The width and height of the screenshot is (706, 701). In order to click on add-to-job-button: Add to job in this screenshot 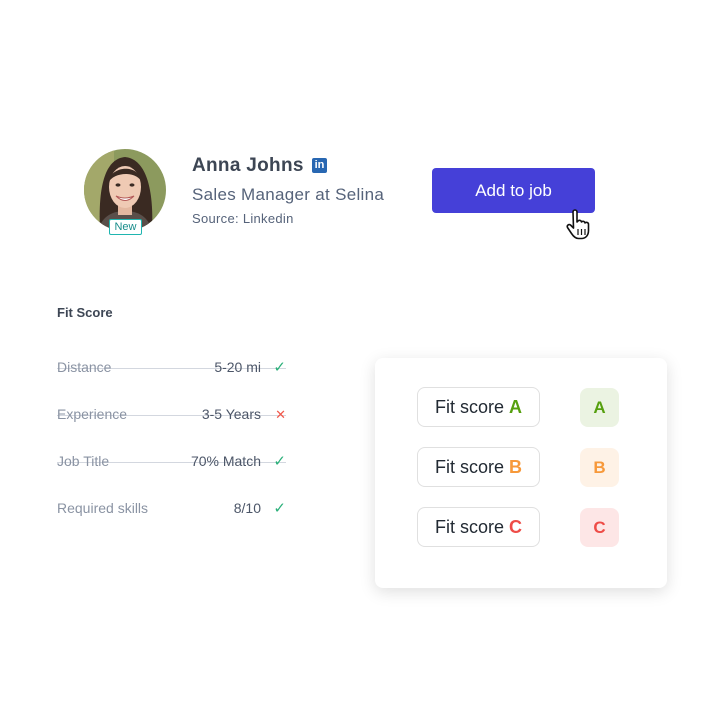, I will do `click(513, 190)`.